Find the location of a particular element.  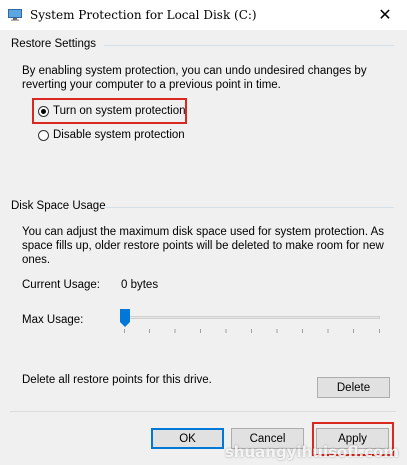

ok-button: OK is located at coordinates (187, 438).